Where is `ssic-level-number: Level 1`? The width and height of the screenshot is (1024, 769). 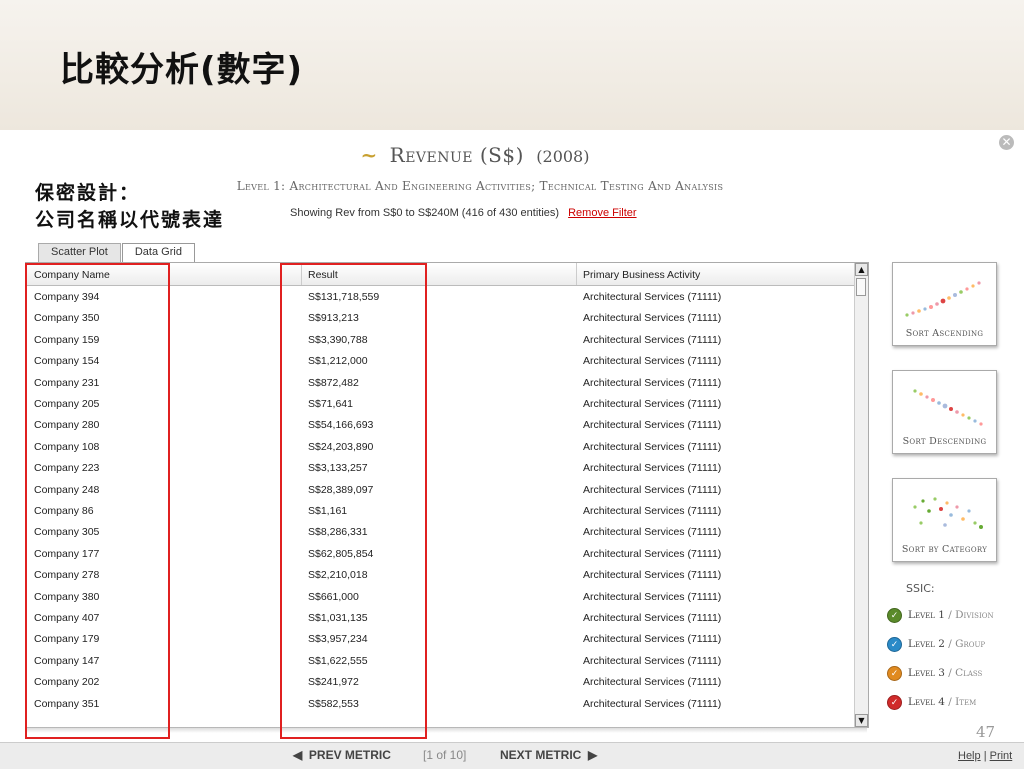
ssic-level-number: Level 1 is located at coordinates (926, 615).